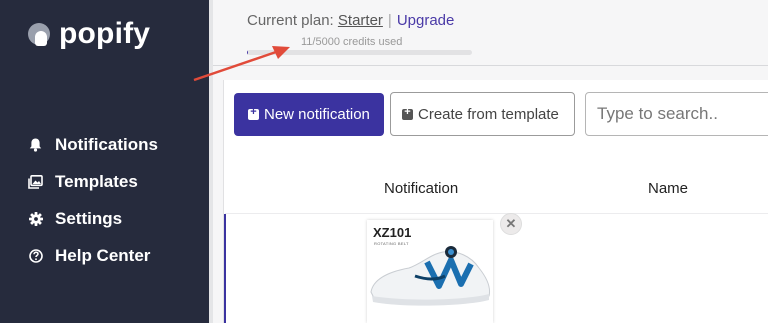  Describe the element at coordinates (317, 114) in the screenshot. I see `new-notification-label: New notification` at that location.